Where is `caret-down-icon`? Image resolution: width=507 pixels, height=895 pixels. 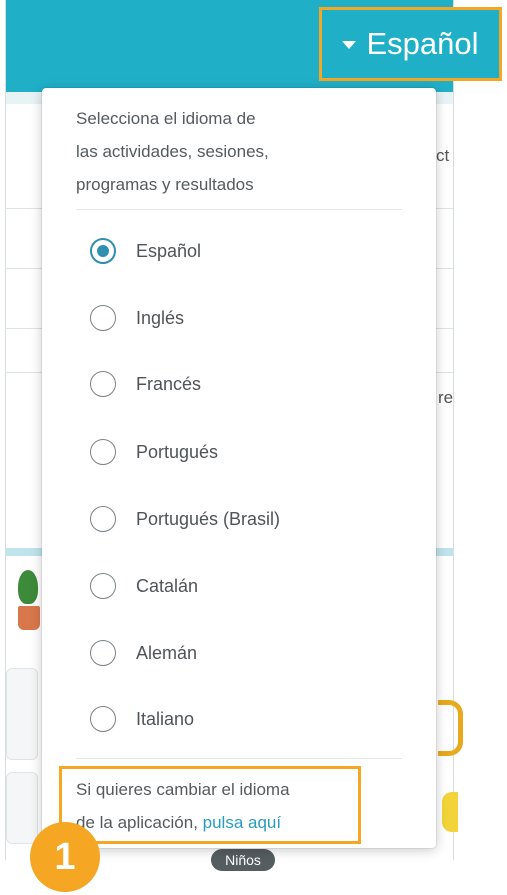
caret-down-icon is located at coordinates (349, 45).